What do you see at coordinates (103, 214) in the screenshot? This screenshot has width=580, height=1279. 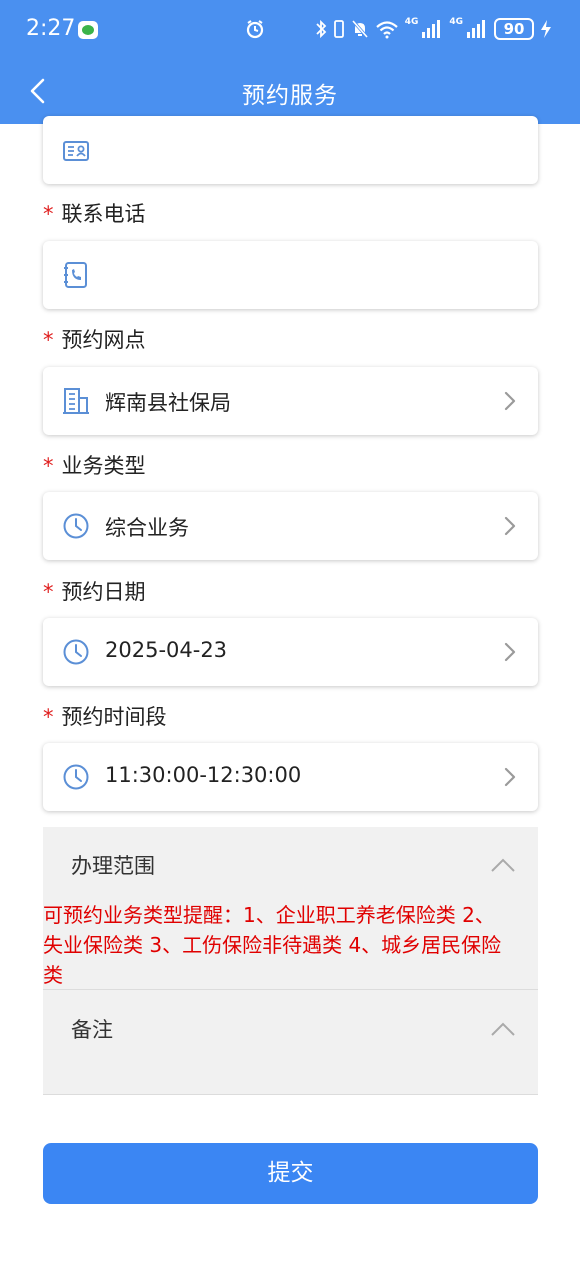 I see `phone-label-text: 联系电话` at bounding box center [103, 214].